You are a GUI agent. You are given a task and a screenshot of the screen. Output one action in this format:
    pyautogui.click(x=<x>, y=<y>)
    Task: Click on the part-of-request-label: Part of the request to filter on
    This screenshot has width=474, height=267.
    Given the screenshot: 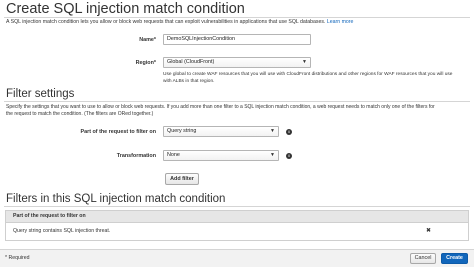 What is the action you would take?
    pyautogui.click(x=118, y=132)
    